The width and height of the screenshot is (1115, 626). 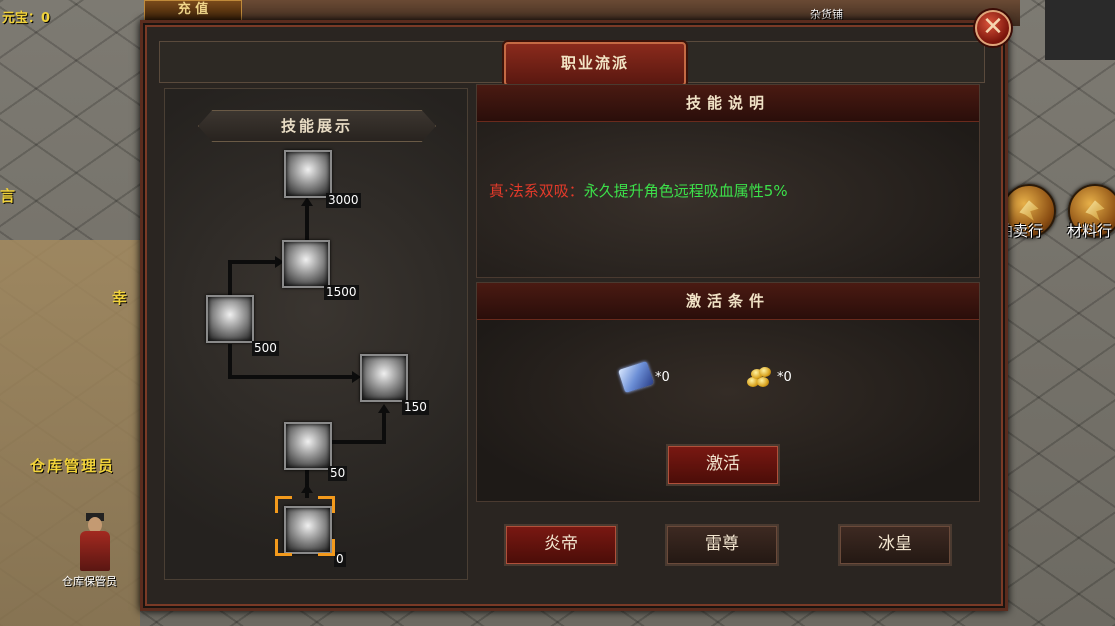 I want to click on activate-button: 激活, so click(x=723, y=465).